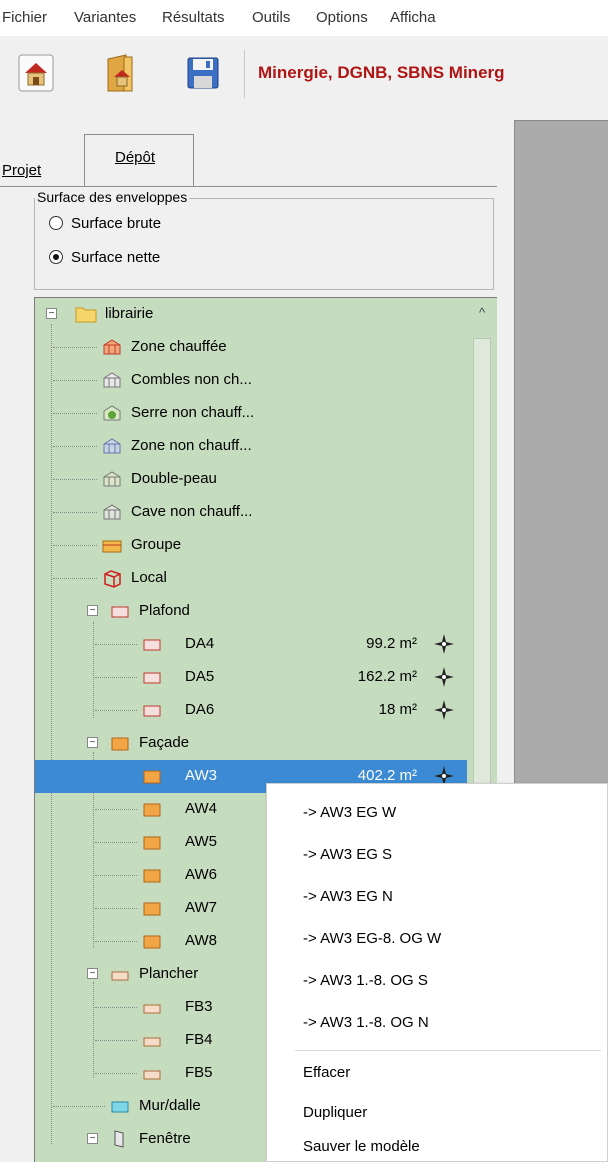  Describe the element at coordinates (252, 347) in the screenshot. I see `tree-item-zone-chauffee: Zone chauffée` at that location.